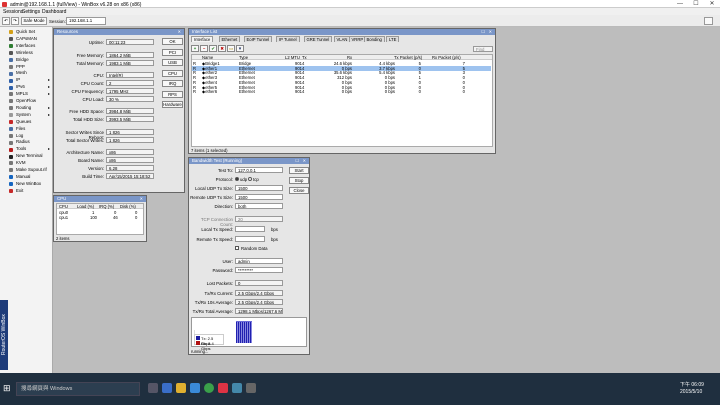 This screenshot has width=720, height=405. I want to click on ie-icon, so click(167, 388).